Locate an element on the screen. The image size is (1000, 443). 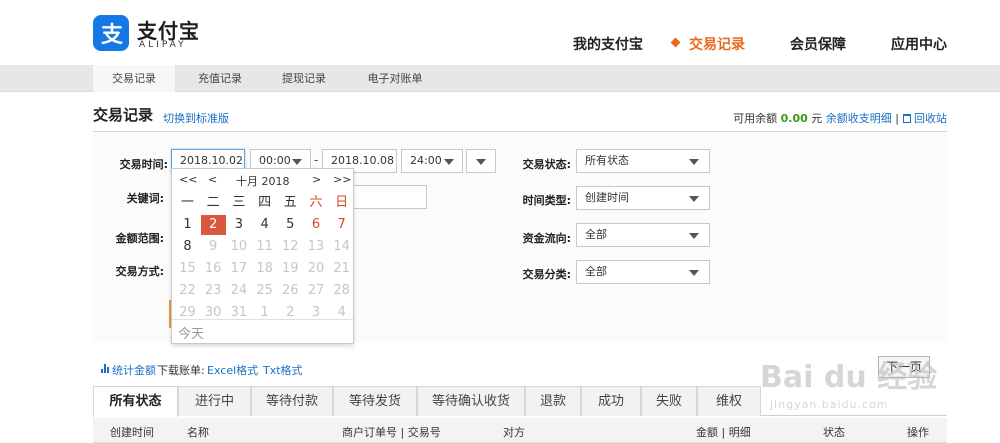
calendar-day: 5 is located at coordinates (290, 225).